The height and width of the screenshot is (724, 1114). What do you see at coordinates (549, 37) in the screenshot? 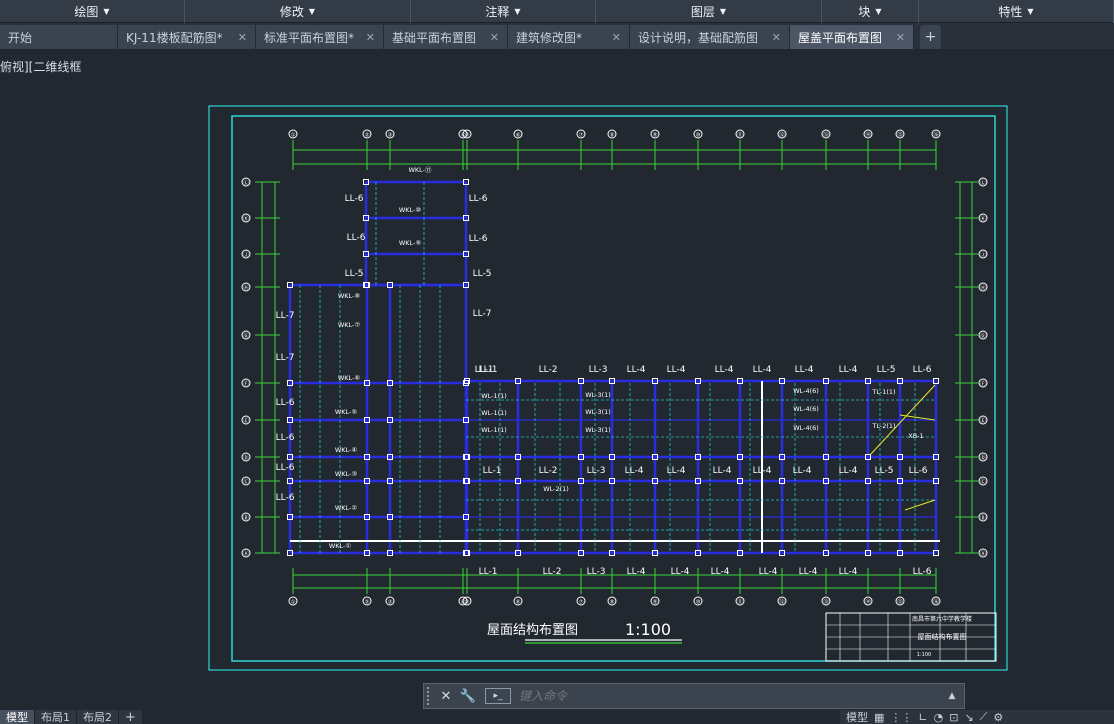
I see `file-tab-label: 建筑修改图*` at bounding box center [549, 37].